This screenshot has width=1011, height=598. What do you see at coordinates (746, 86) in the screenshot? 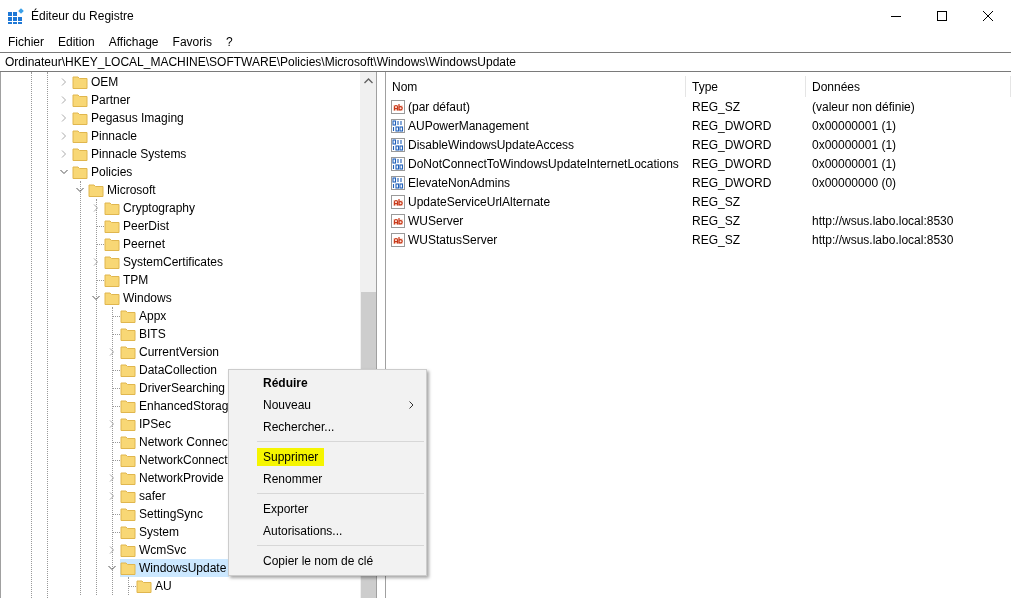
I see `column-header: Type` at bounding box center [746, 86].